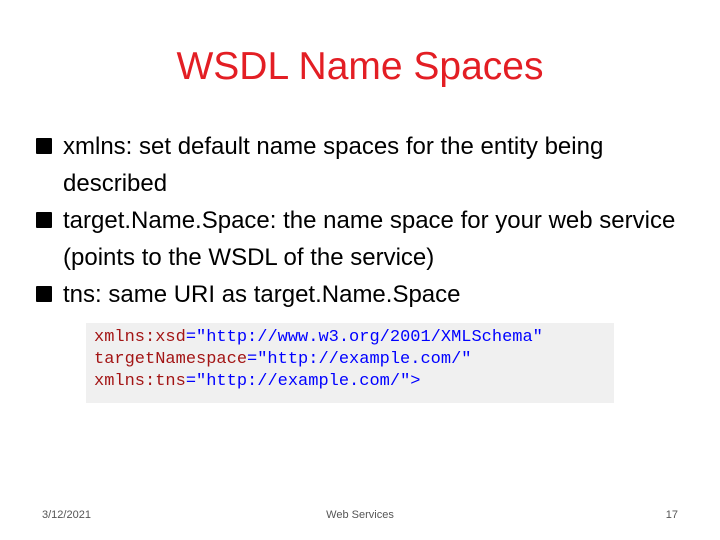  What do you see at coordinates (79, 294) in the screenshot?
I see `bullet-term: tns` at bounding box center [79, 294].